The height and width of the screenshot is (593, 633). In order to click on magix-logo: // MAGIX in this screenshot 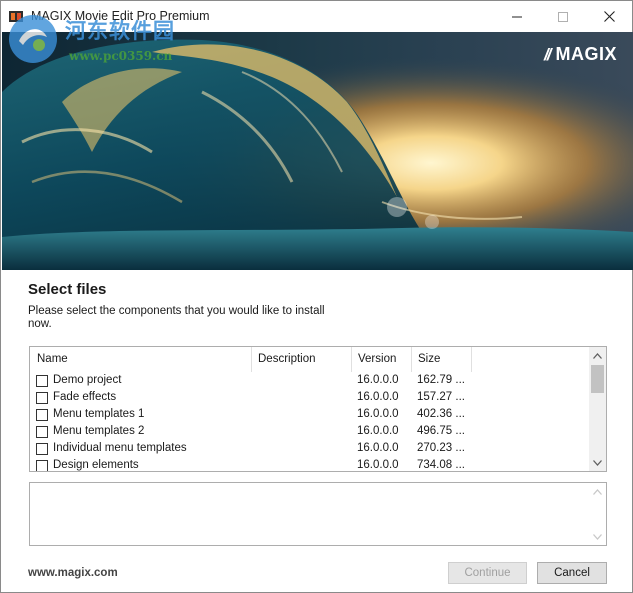, I will do `click(580, 54)`.